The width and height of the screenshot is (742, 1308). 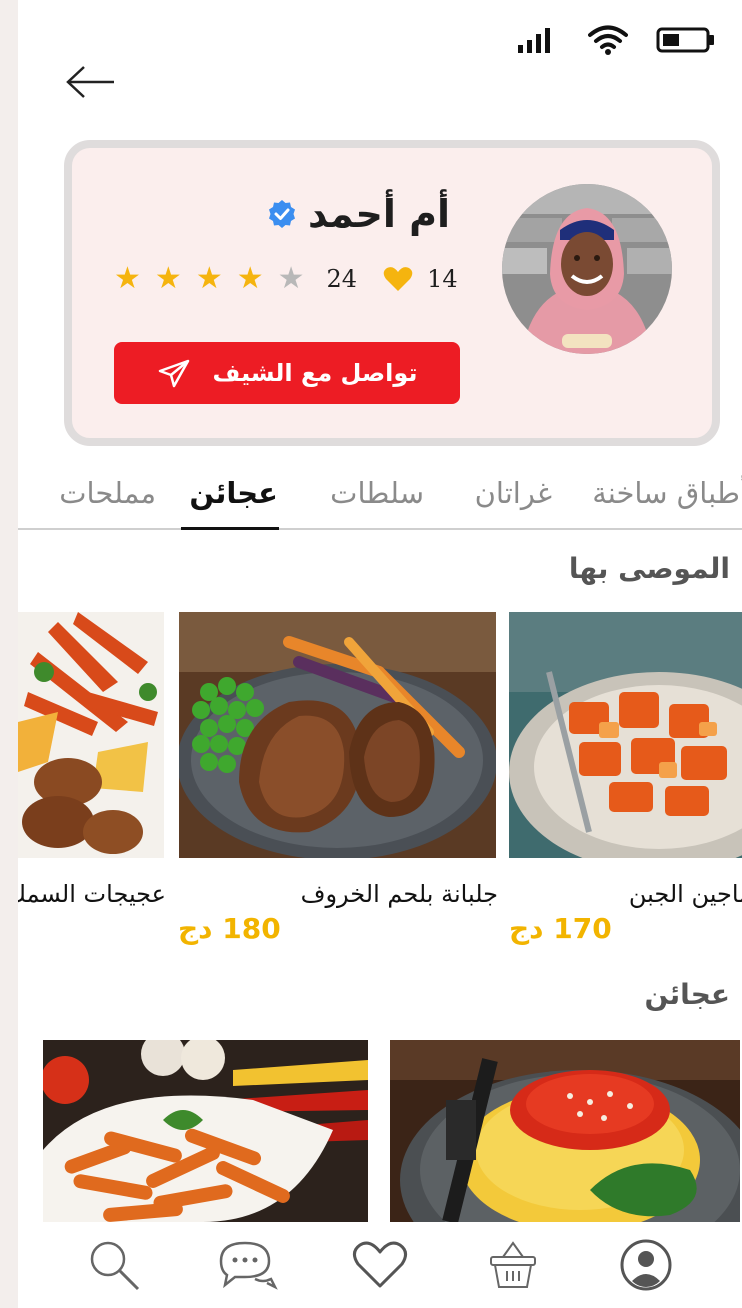 I want to click on status-bar, so click(x=616, y=40).